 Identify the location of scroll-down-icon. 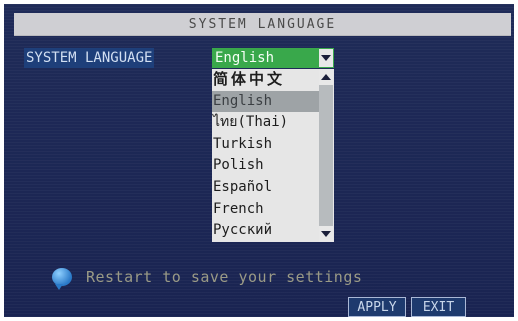
(326, 234).